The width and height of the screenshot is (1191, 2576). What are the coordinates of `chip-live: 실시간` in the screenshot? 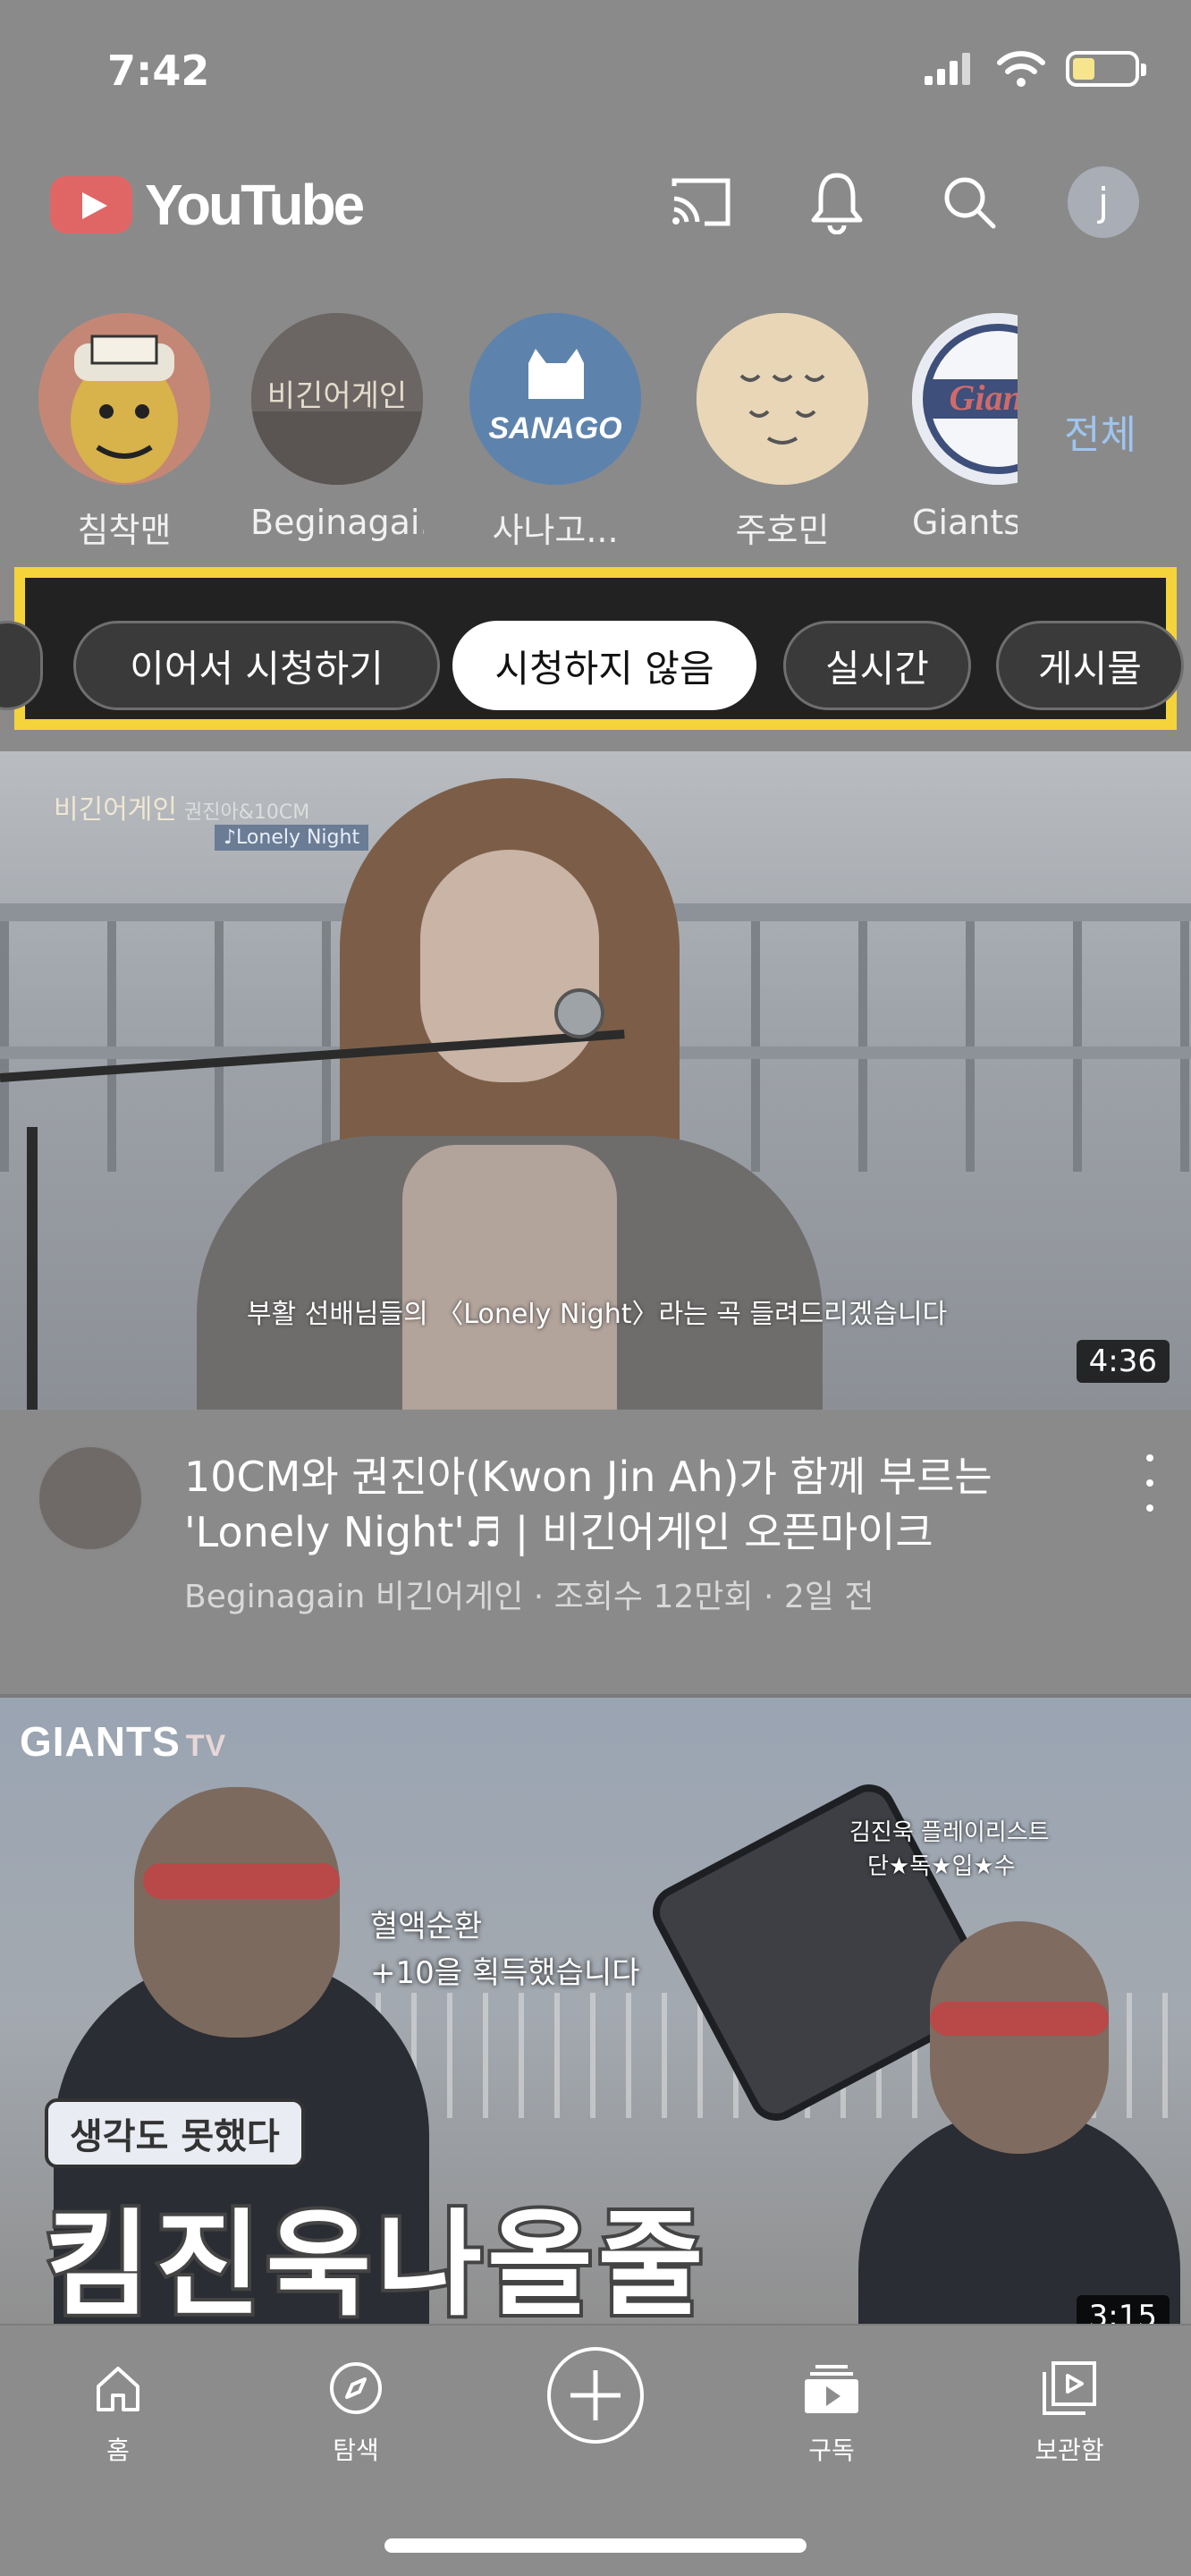 It's located at (877, 665).